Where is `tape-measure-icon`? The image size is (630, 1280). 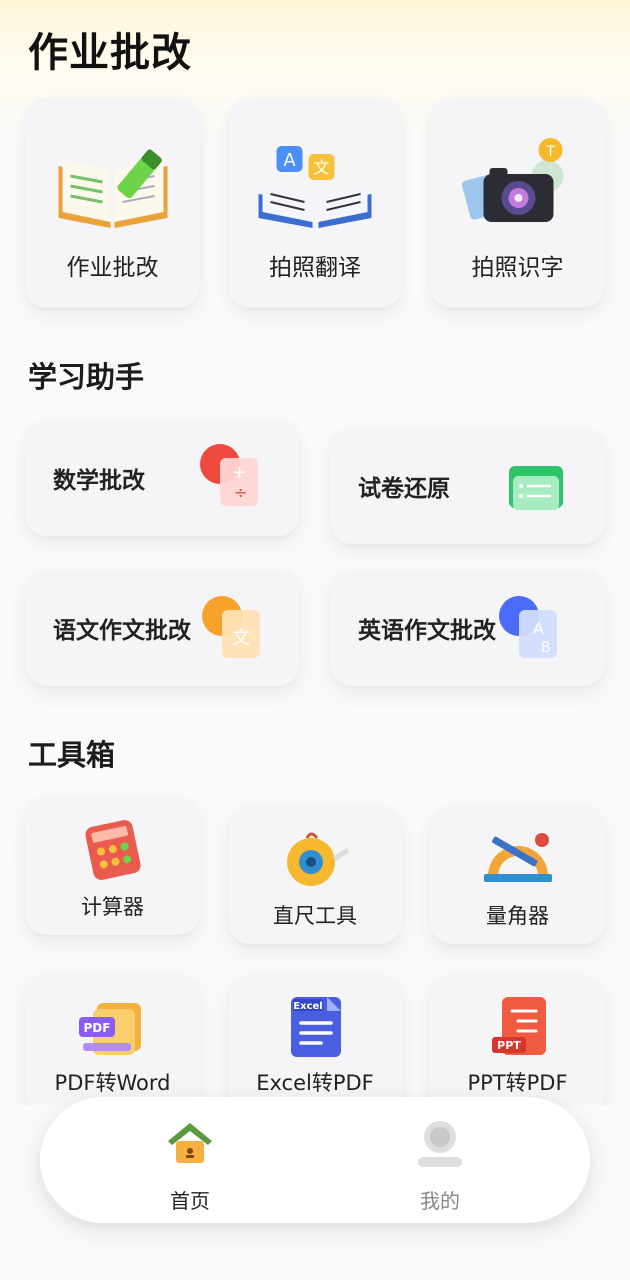 tape-measure-icon is located at coordinates (318, 859).